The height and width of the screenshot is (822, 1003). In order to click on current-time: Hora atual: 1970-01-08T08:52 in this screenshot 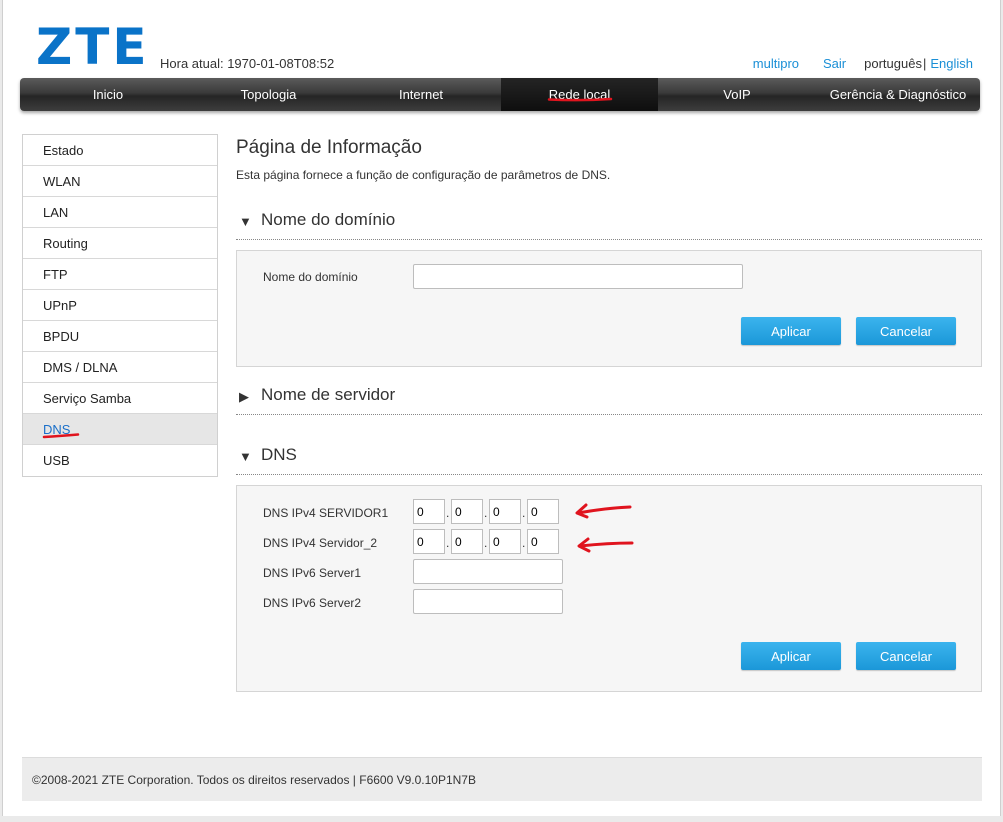, I will do `click(247, 63)`.